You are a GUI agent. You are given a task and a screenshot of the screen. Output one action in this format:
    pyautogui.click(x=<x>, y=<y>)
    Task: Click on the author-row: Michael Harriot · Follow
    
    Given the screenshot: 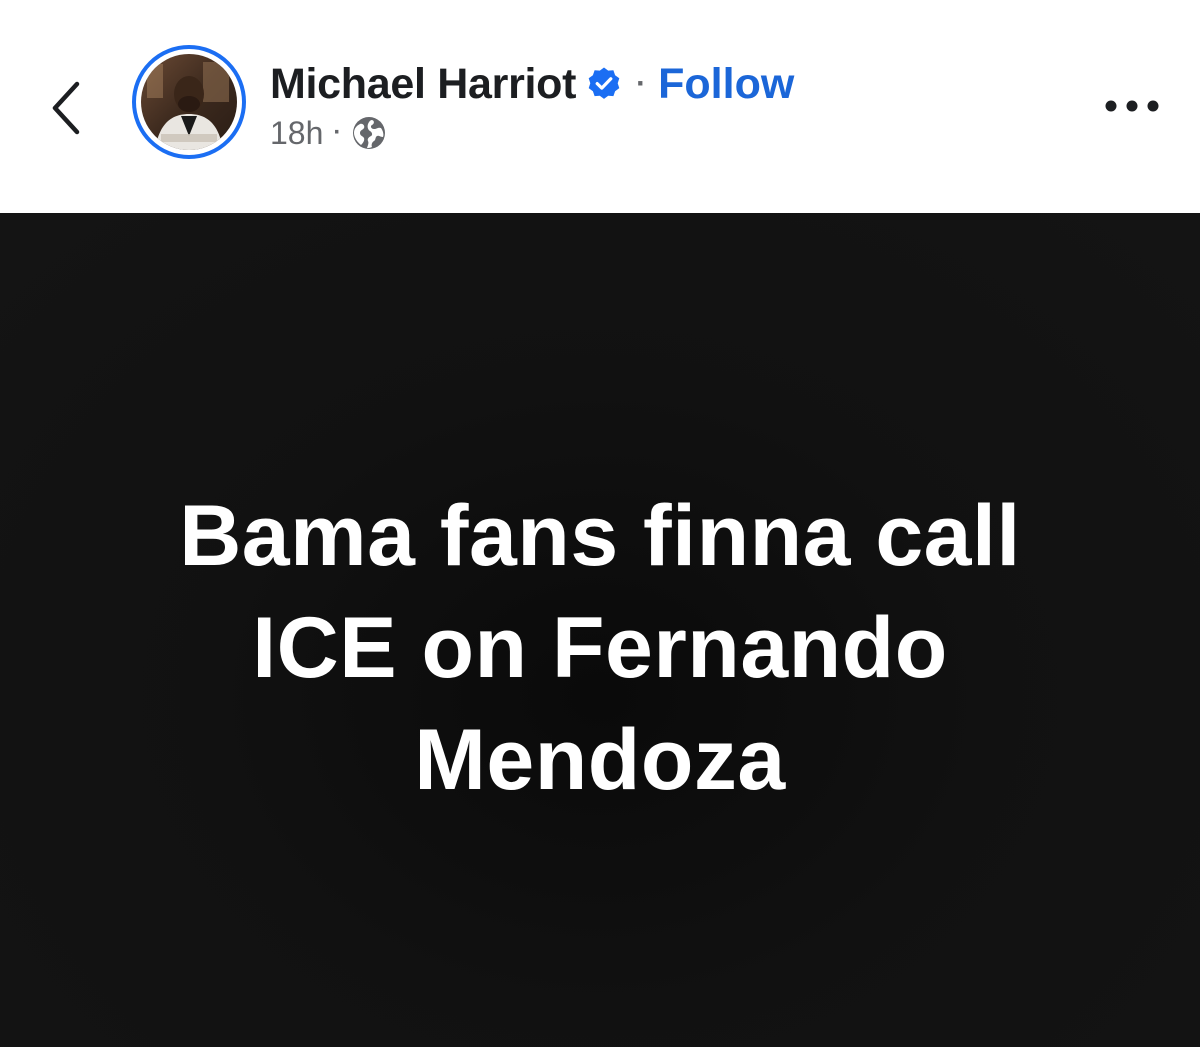 What is the action you would take?
    pyautogui.click(x=532, y=84)
    